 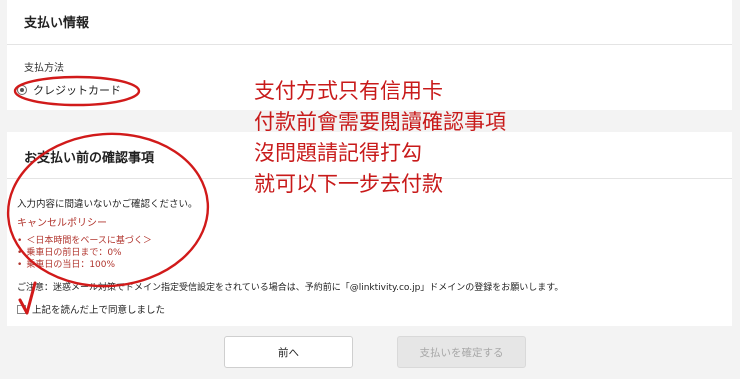 I want to click on back-button: 前へ, so click(x=288, y=352).